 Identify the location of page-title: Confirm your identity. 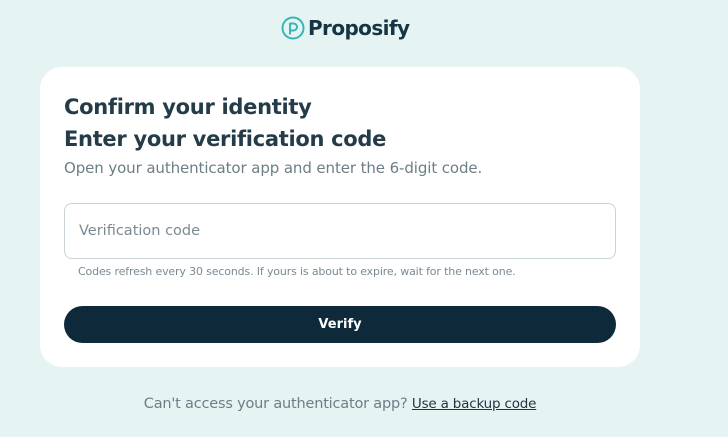
(188, 107).